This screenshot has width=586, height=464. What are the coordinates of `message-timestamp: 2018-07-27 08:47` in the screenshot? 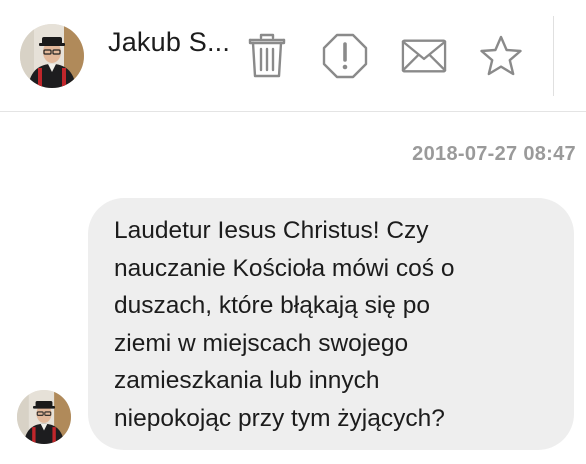 It's located at (494, 154).